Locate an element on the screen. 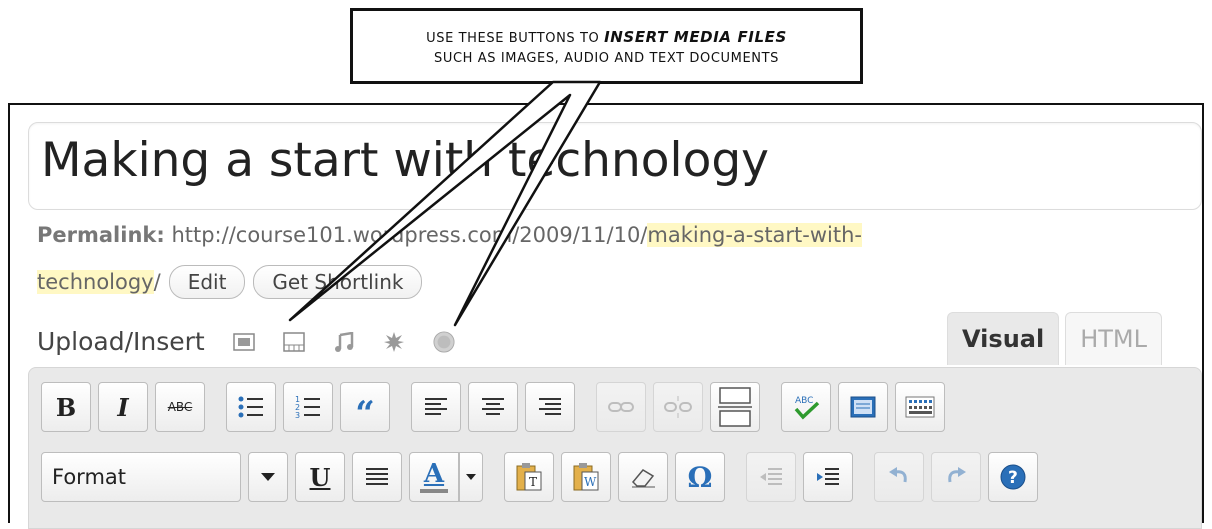  toolbar-row-1: B I ABC 123 “ ABC is located at coordinates (496, 407).